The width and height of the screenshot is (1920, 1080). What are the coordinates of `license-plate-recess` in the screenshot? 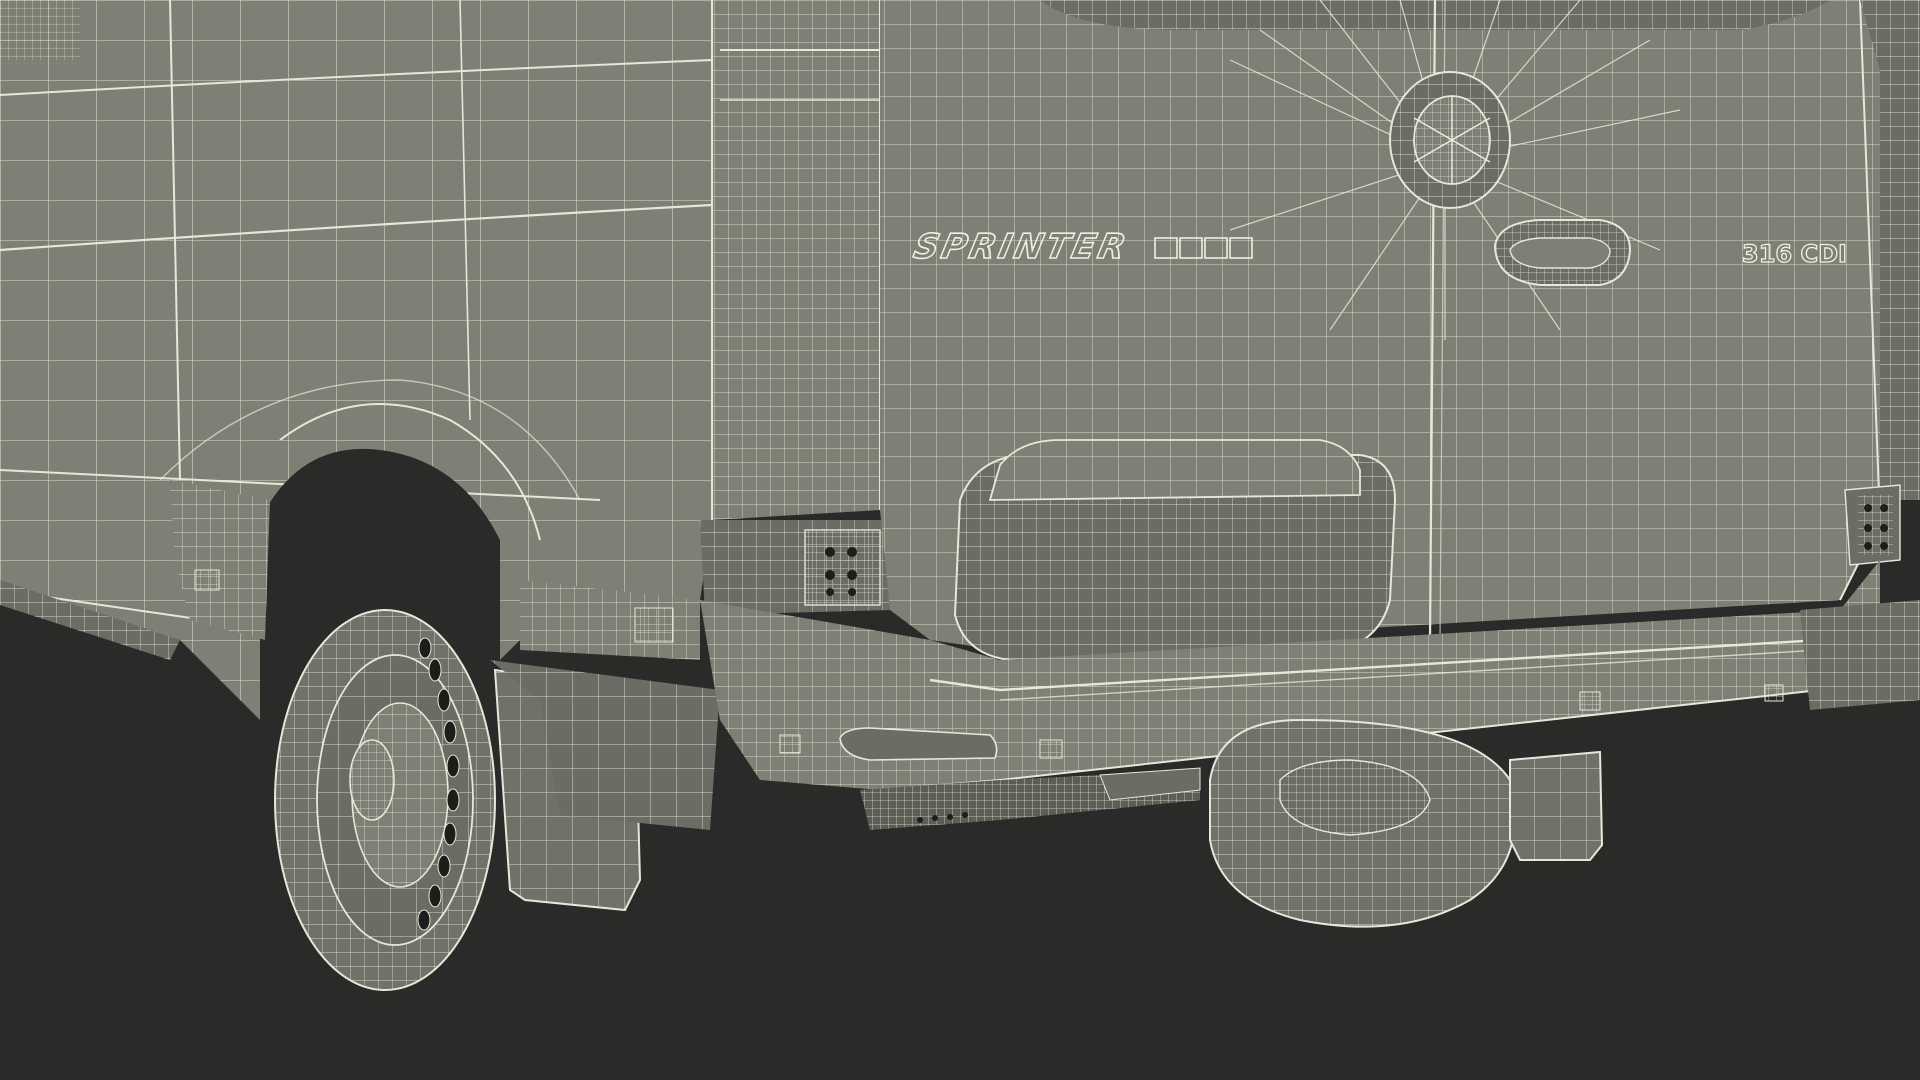 It's located at (1175, 550).